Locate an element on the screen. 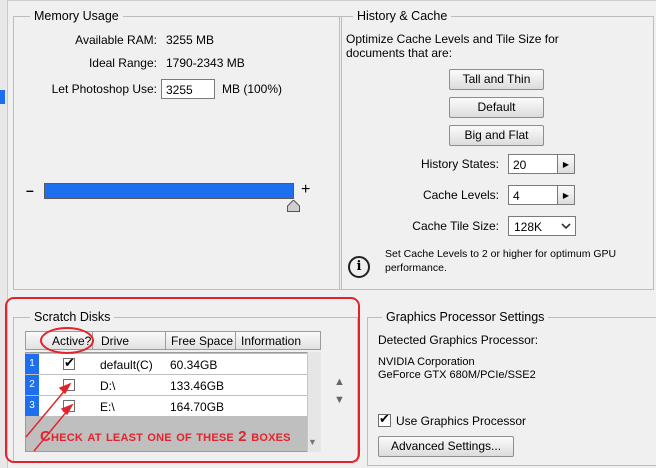 The height and width of the screenshot is (468, 656). detected-gpu-label: Detected Graphics Processor: is located at coordinates (458, 340).